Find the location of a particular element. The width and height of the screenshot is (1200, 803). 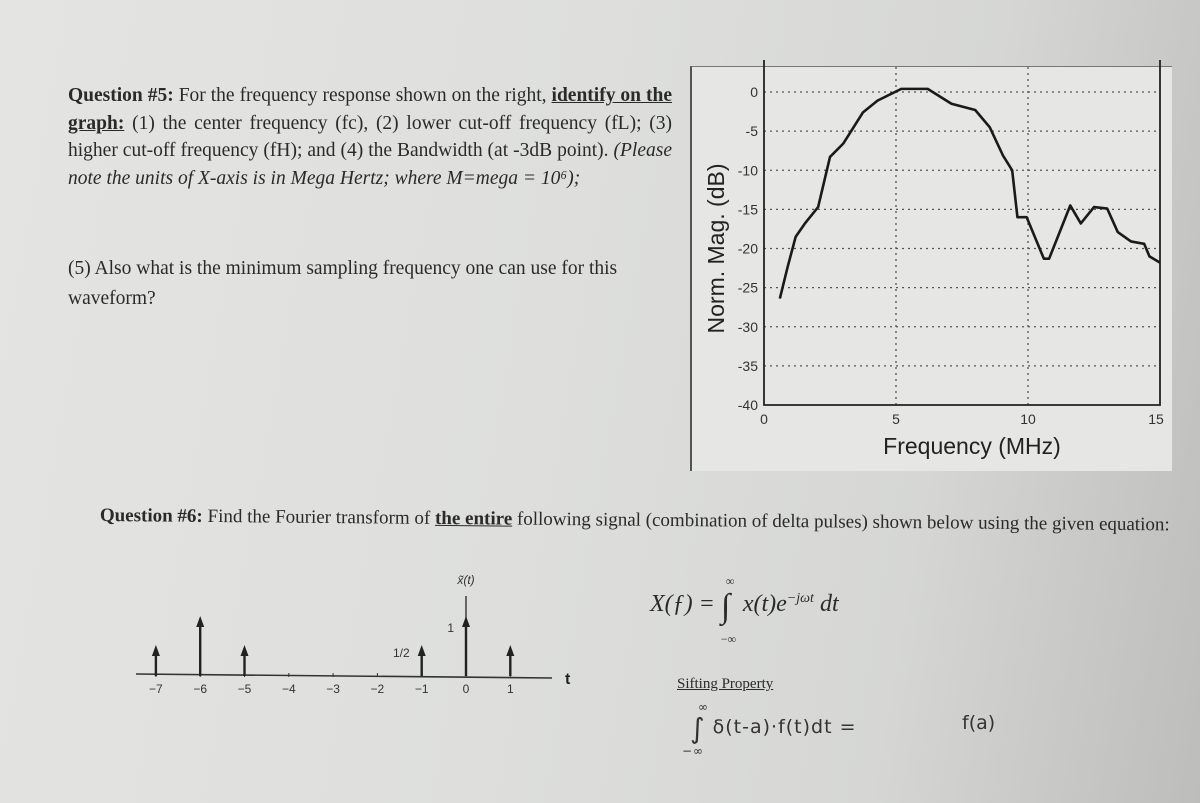

t-tick-label: −4 is located at coordinates (289, 689).